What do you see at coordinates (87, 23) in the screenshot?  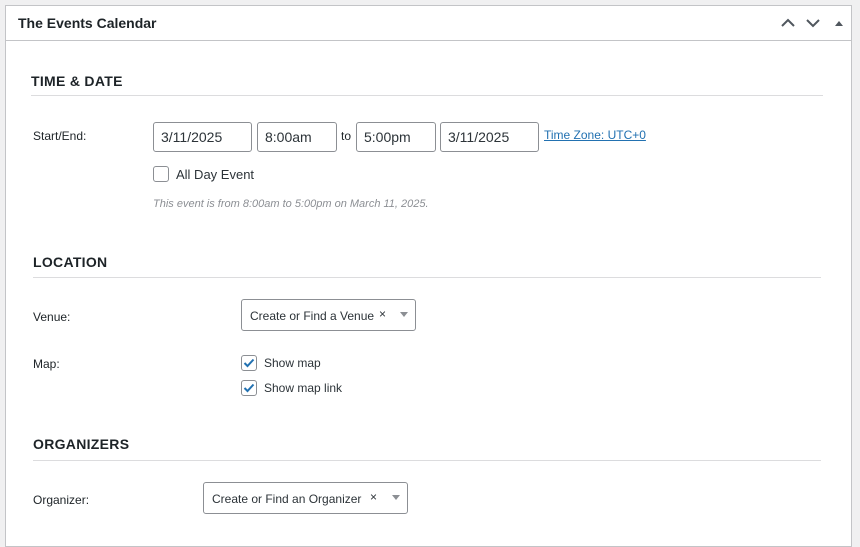 I see `metabox-title: The Events Calendar` at bounding box center [87, 23].